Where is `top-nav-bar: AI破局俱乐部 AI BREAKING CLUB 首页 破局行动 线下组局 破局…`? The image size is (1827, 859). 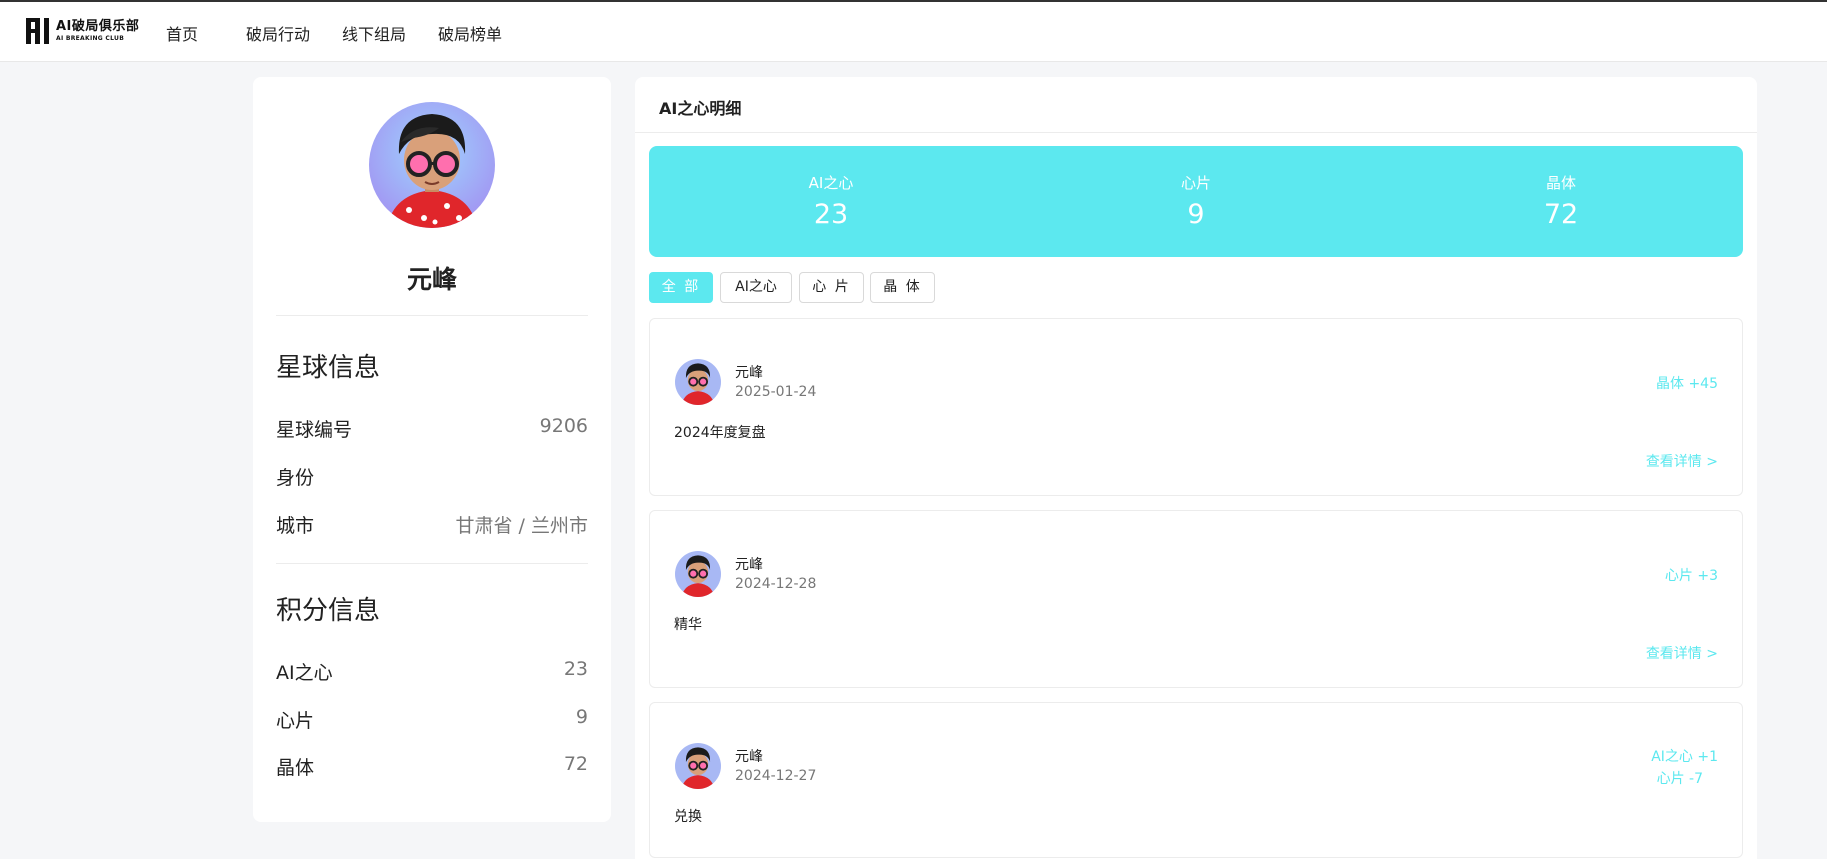
top-nav-bar: AI破局俱乐部 AI BREAKING CLUB 首页 破局行动 线下组局 破局… is located at coordinates (913, 32).